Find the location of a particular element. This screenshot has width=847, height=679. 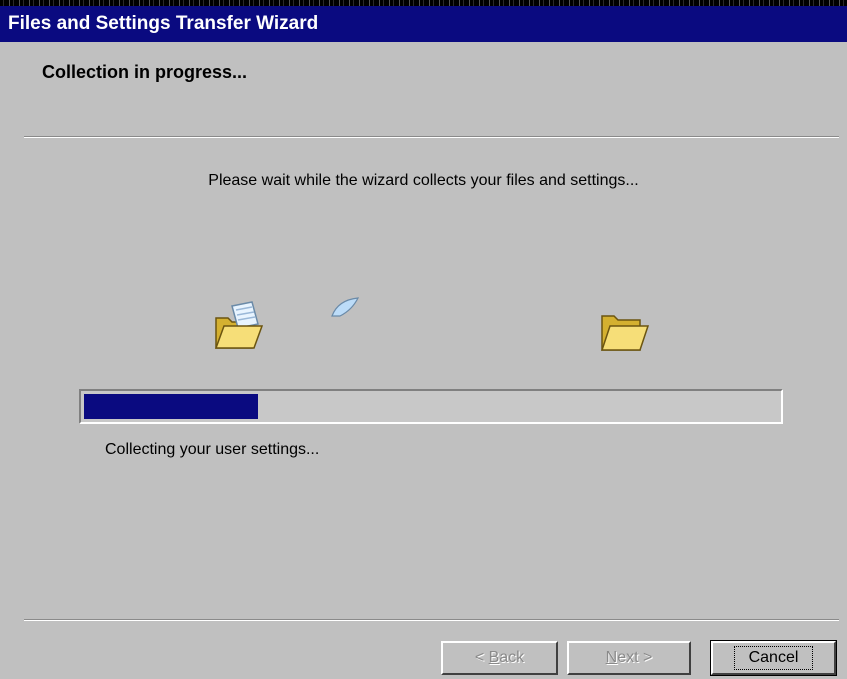

back-label: < Back is located at coordinates (499, 657).